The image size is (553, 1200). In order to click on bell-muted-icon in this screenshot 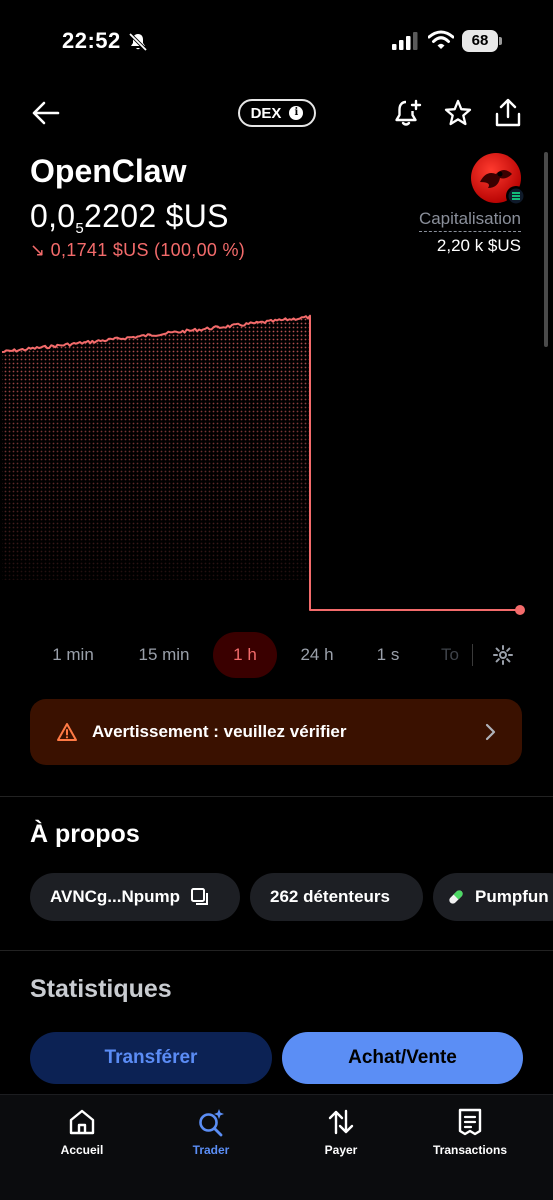, I will do `click(138, 42)`.